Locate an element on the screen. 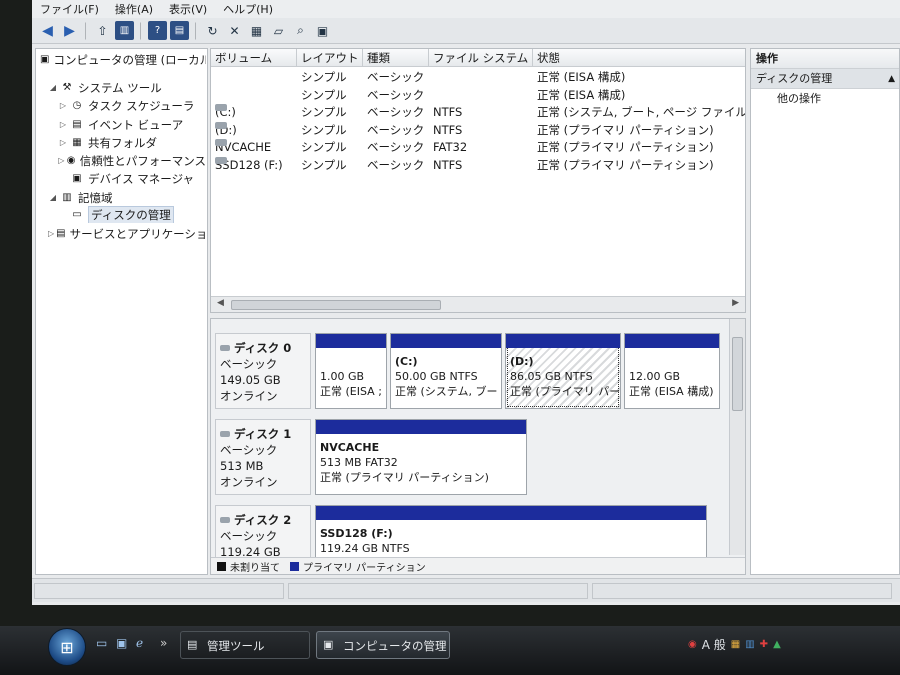 The width and height of the screenshot is (900, 675). tree-item: ▷ ▤ サービスとアプリケーション is located at coordinates (127, 233).